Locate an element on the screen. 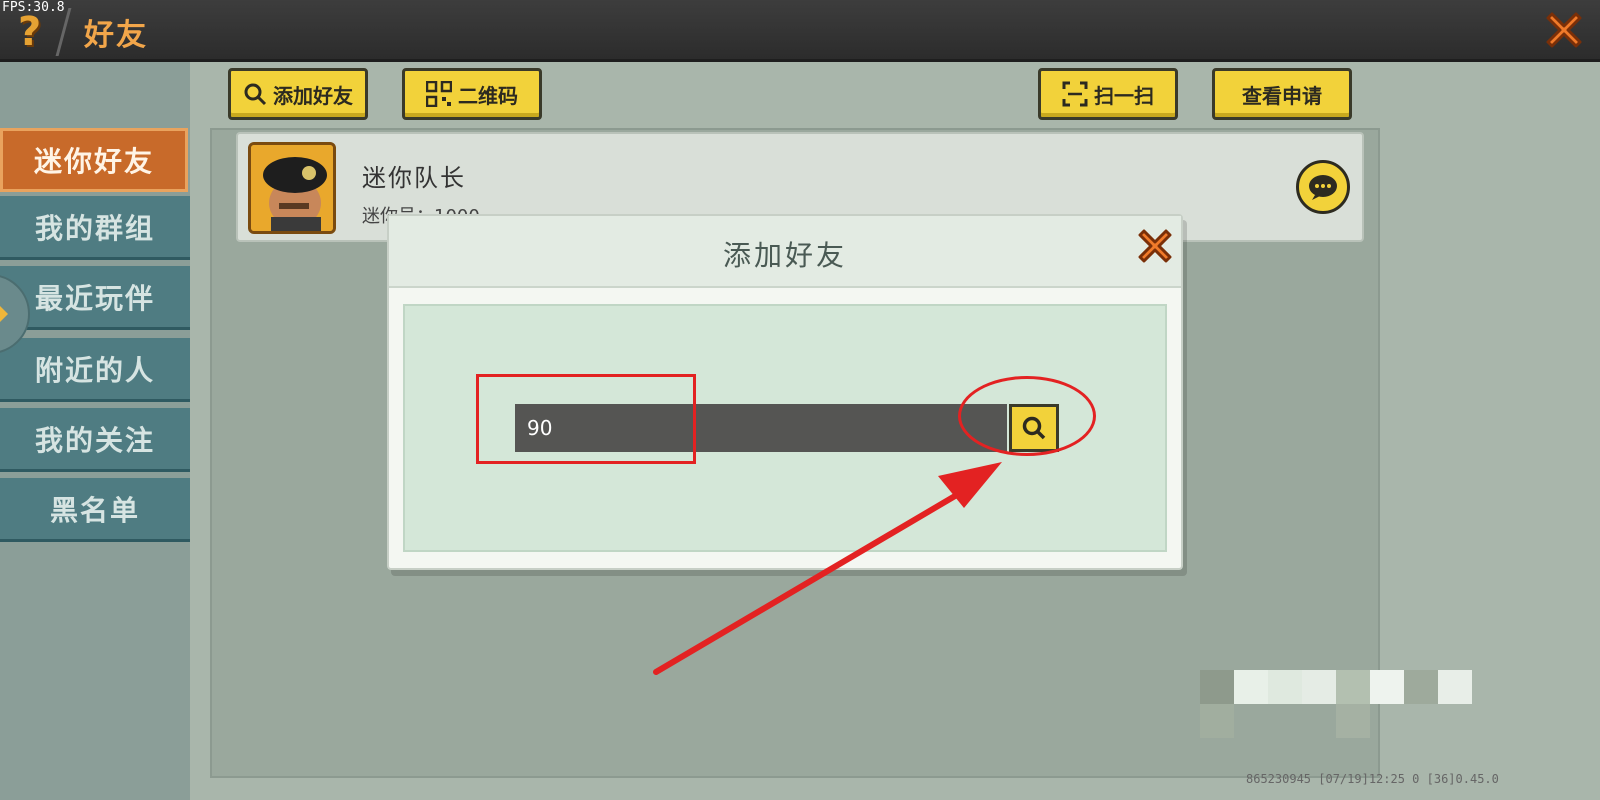 The height and width of the screenshot is (800, 1600). sidebar: 迷你好友 我的群组 最近玩伴 附近的人 我的关注 黑名单 is located at coordinates (95, 431).